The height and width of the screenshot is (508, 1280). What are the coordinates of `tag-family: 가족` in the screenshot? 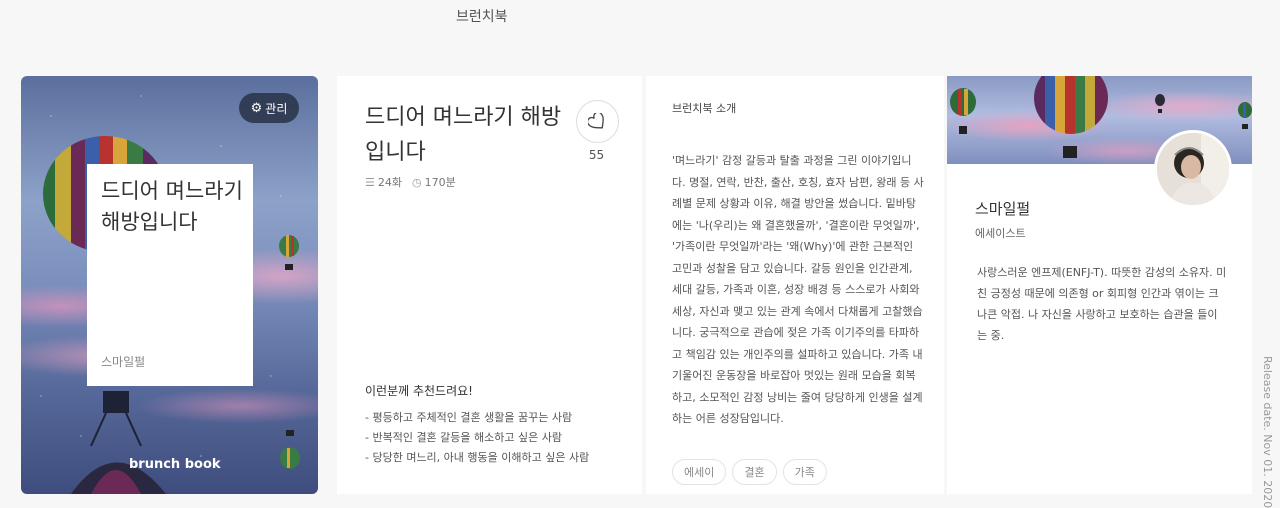 It's located at (804, 472).